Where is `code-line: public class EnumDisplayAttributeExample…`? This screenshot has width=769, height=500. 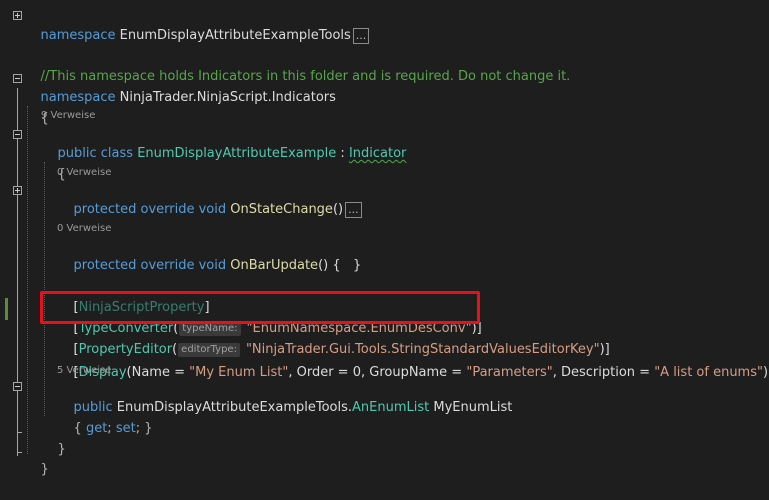
code-line: public class EnumDisplayAttributeExample… is located at coordinates (224, 142).